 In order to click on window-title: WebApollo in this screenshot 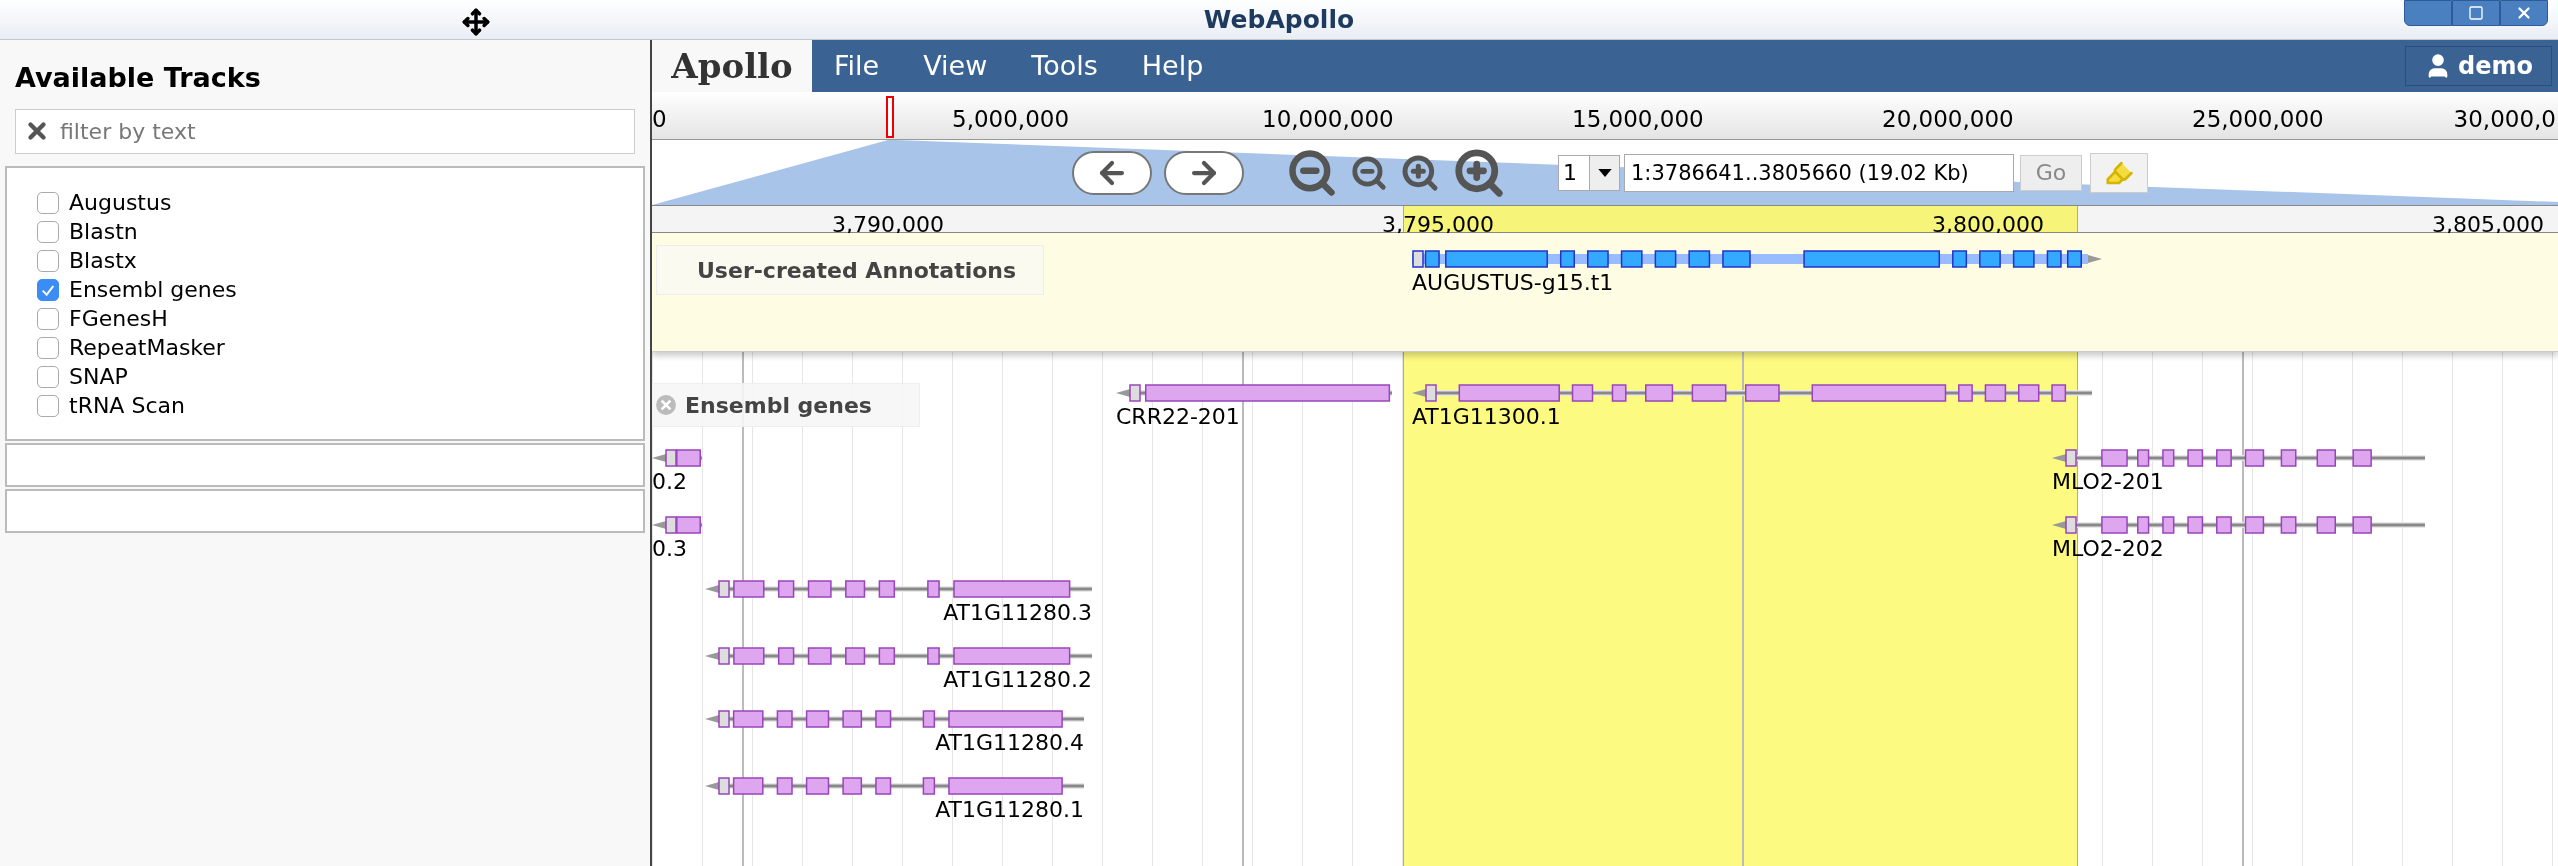, I will do `click(1279, 19)`.